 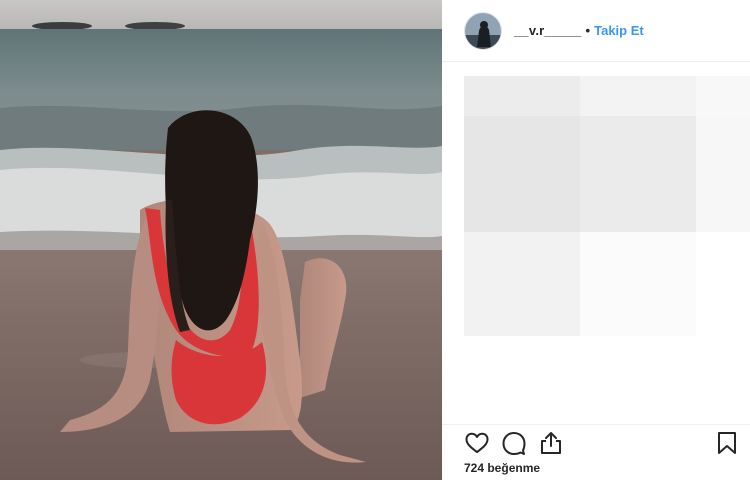 I want to click on share-icon, so click(x=551, y=443).